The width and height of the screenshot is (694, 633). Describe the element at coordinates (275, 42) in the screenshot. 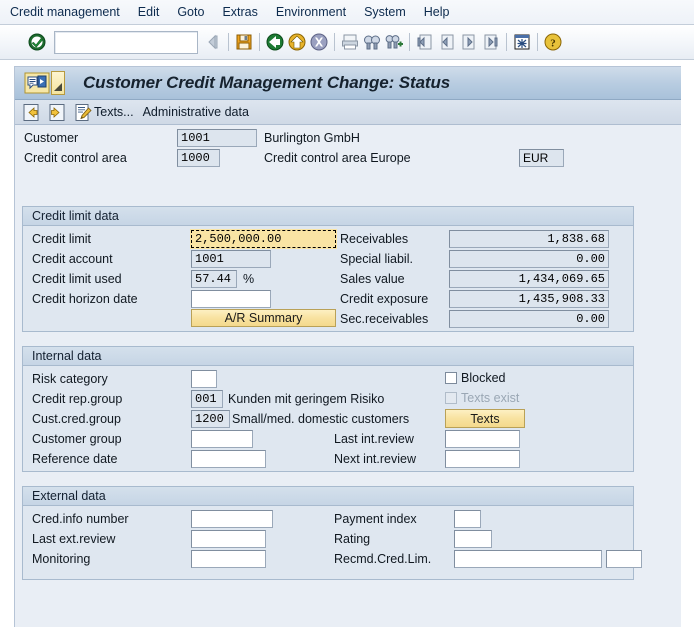

I see `back-green-icon` at that location.